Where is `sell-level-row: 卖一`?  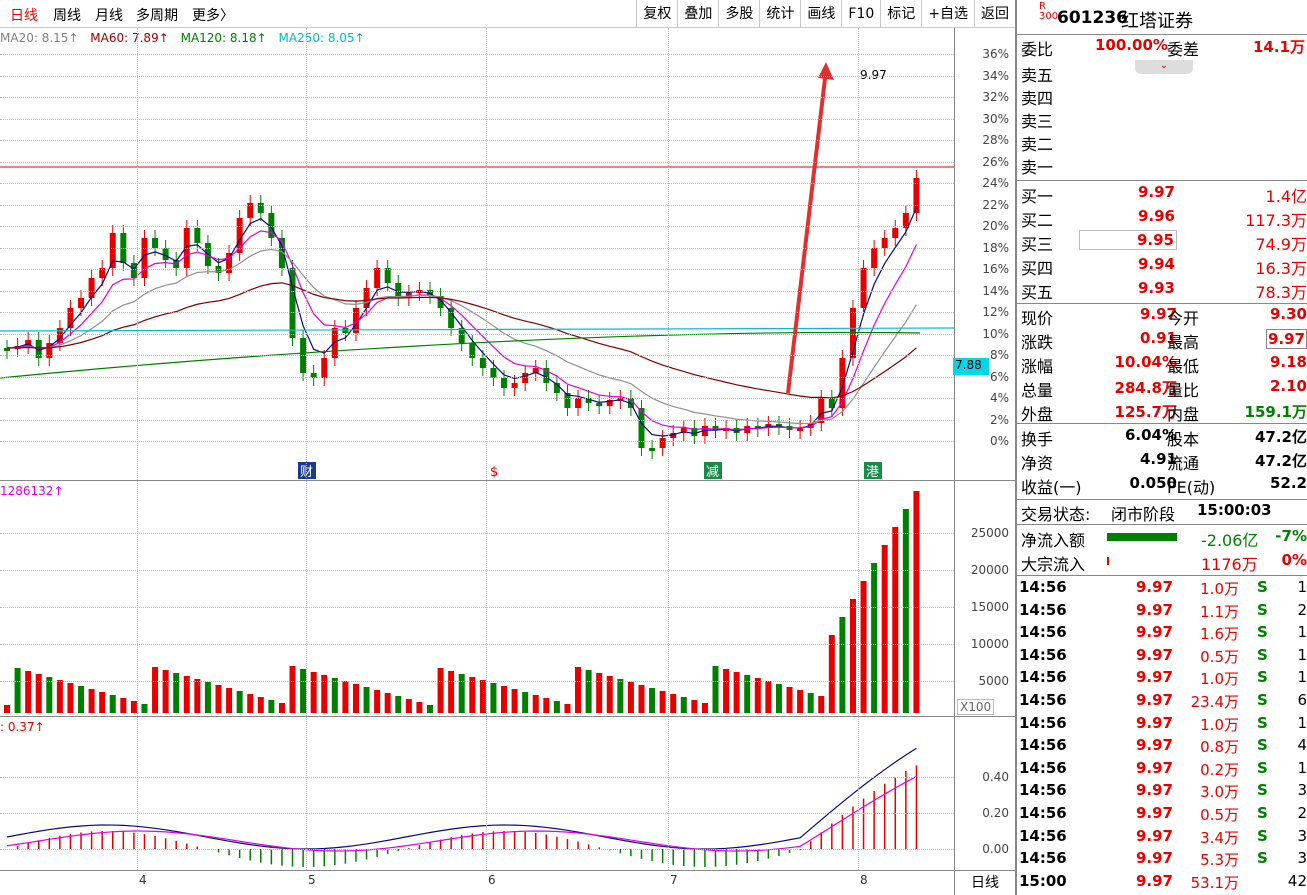 sell-level-row: 卖一 is located at coordinates (1162, 165).